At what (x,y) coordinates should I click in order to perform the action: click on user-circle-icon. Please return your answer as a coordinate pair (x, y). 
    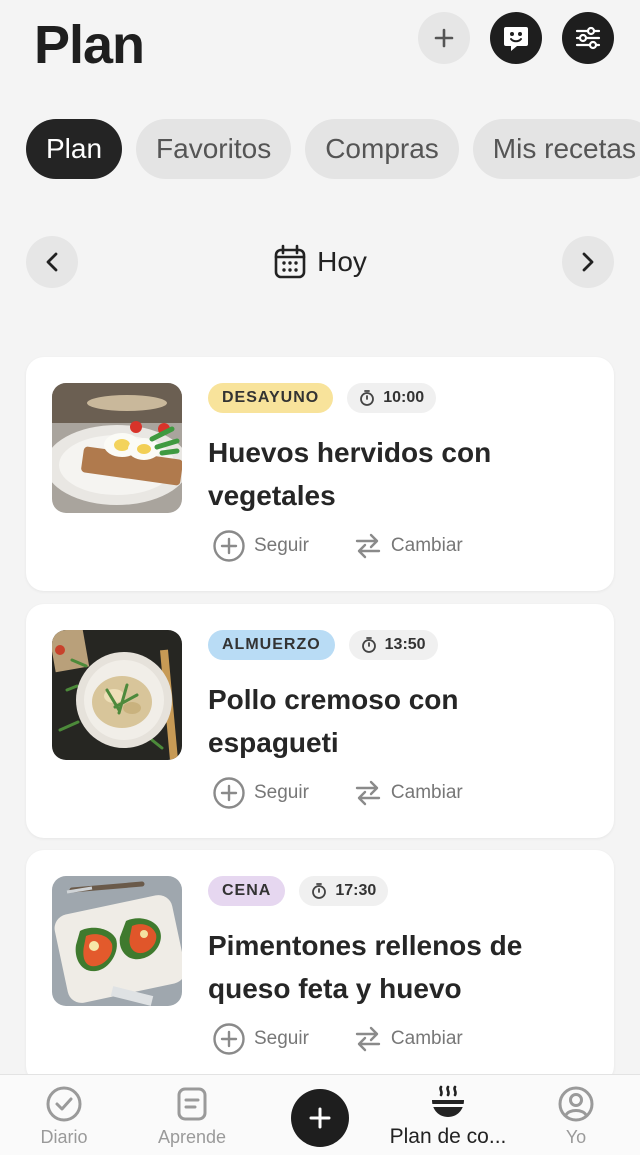
    Looking at the image, I should click on (576, 1104).